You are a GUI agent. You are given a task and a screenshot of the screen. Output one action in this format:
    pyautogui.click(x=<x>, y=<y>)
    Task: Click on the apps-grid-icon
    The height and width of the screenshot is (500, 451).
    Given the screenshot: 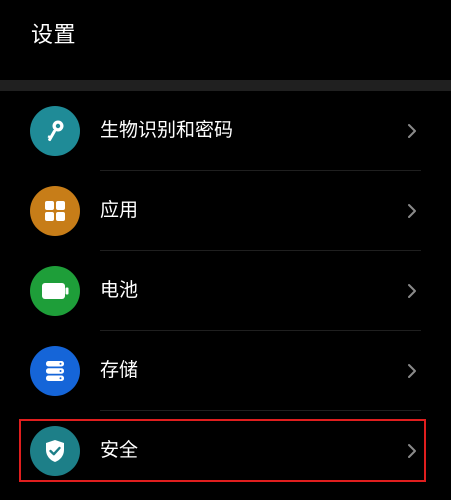 What is the action you would take?
    pyautogui.click(x=55, y=211)
    